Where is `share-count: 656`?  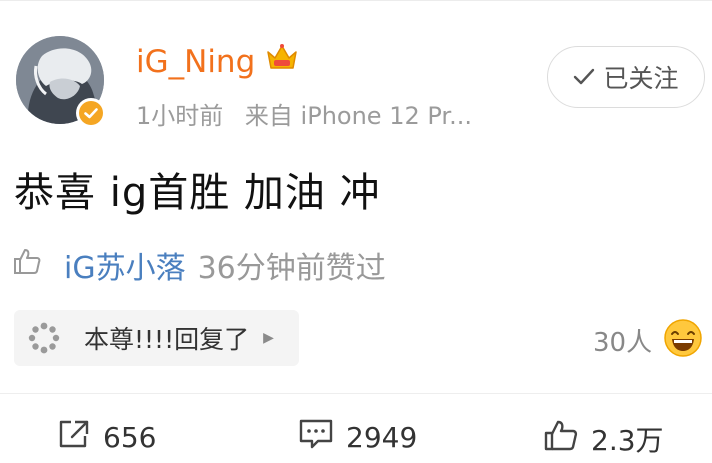 share-count: 656 is located at coordinates (130, 437).